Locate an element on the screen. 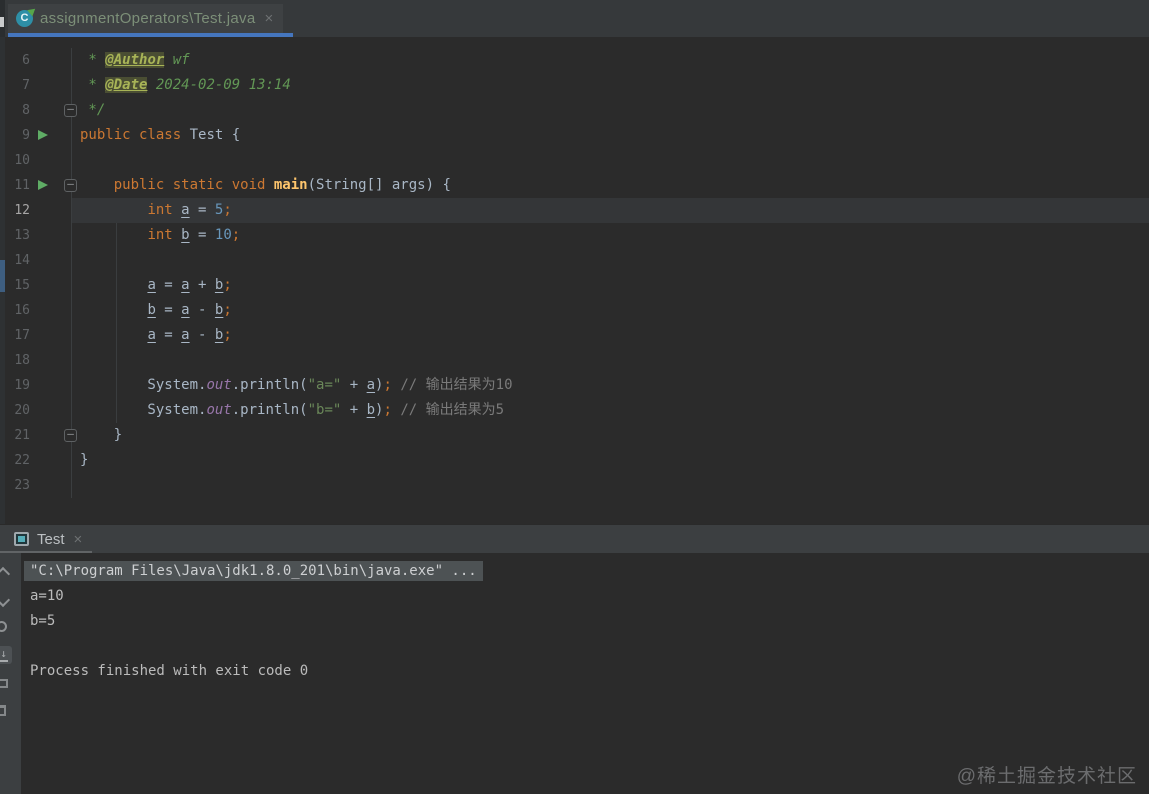 This screenshot has width=1149, height=794. editor-tab-label: assignmentOperators\Test.java is located at coordinates (148, 18).